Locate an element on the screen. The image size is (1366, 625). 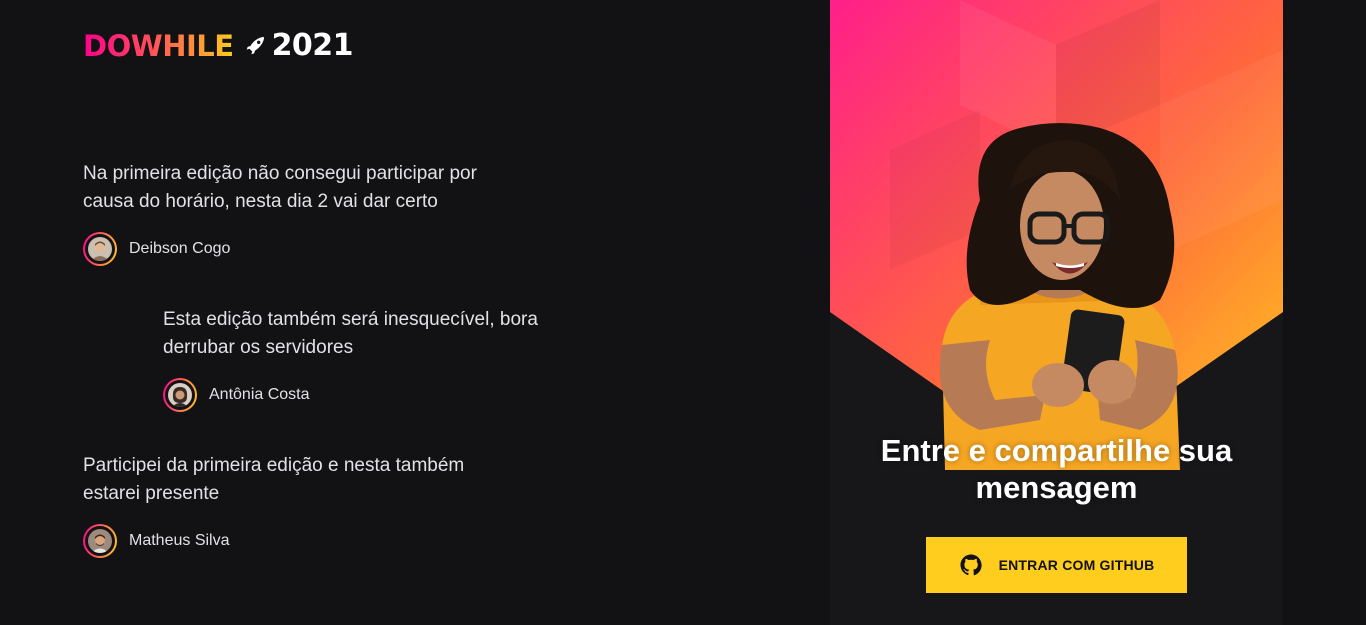
message-user: Matheus Silva is located at coordinates (303, 541).